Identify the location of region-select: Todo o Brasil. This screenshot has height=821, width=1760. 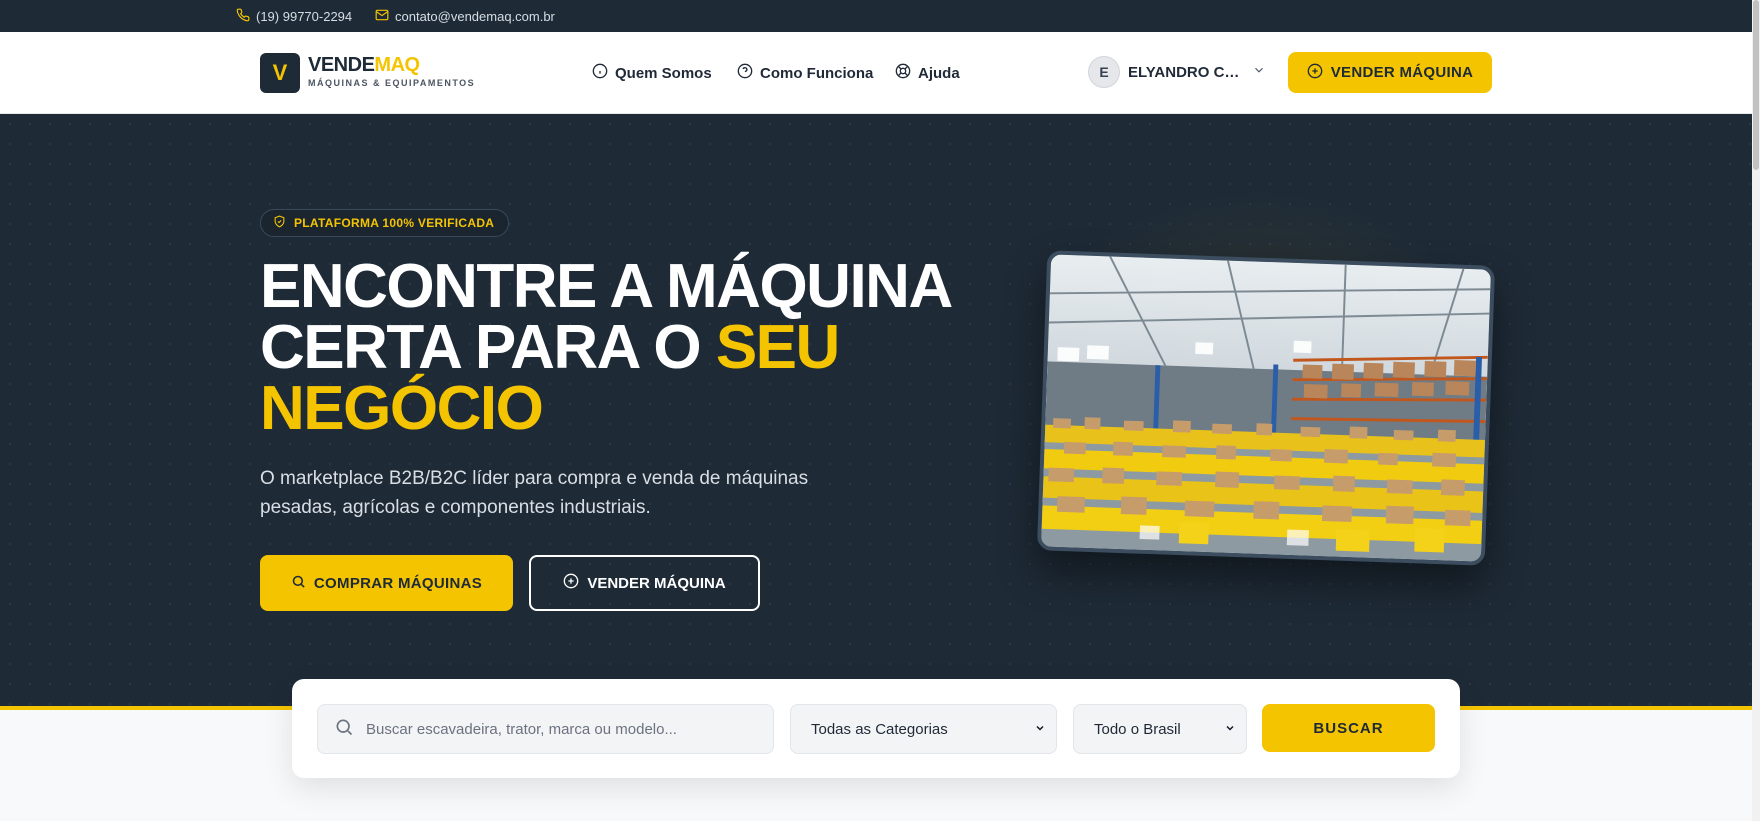
(1160, 729).